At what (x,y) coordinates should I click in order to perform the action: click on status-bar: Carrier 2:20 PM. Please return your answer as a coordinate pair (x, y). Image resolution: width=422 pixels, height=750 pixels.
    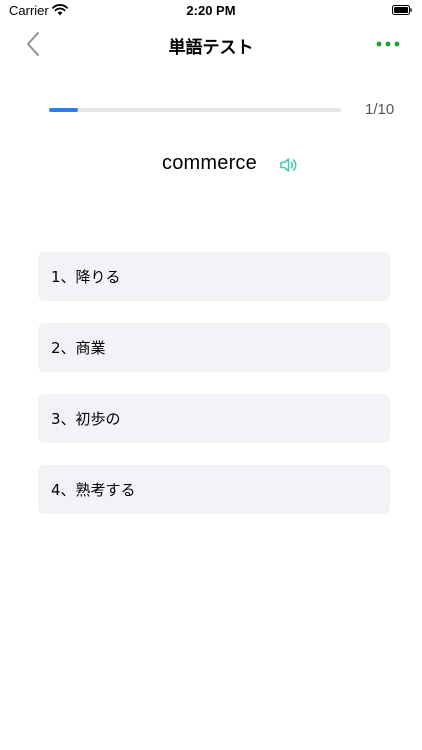
    Looking at the image, I should click on (211, 11).